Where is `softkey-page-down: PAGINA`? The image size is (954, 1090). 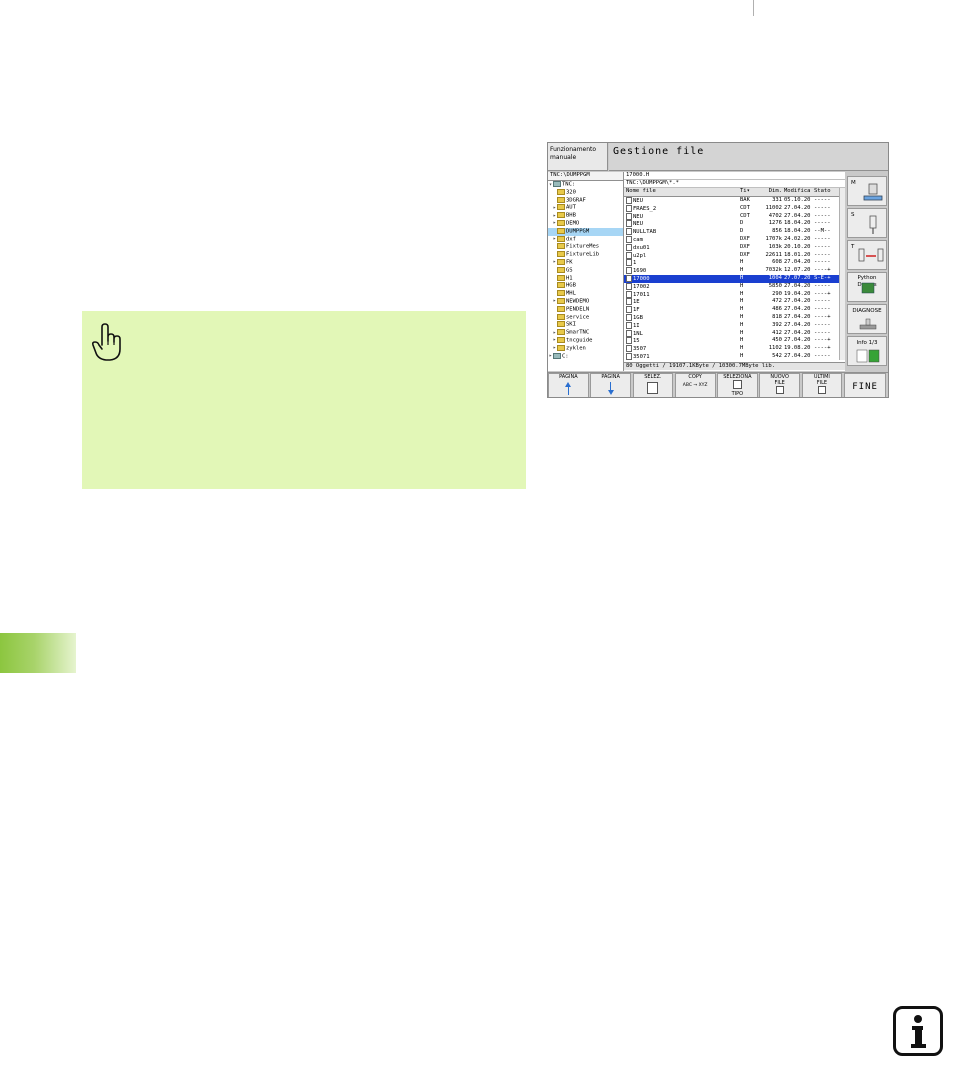 softkey-page-down: PAGINA is located at coordinates (610, 385).